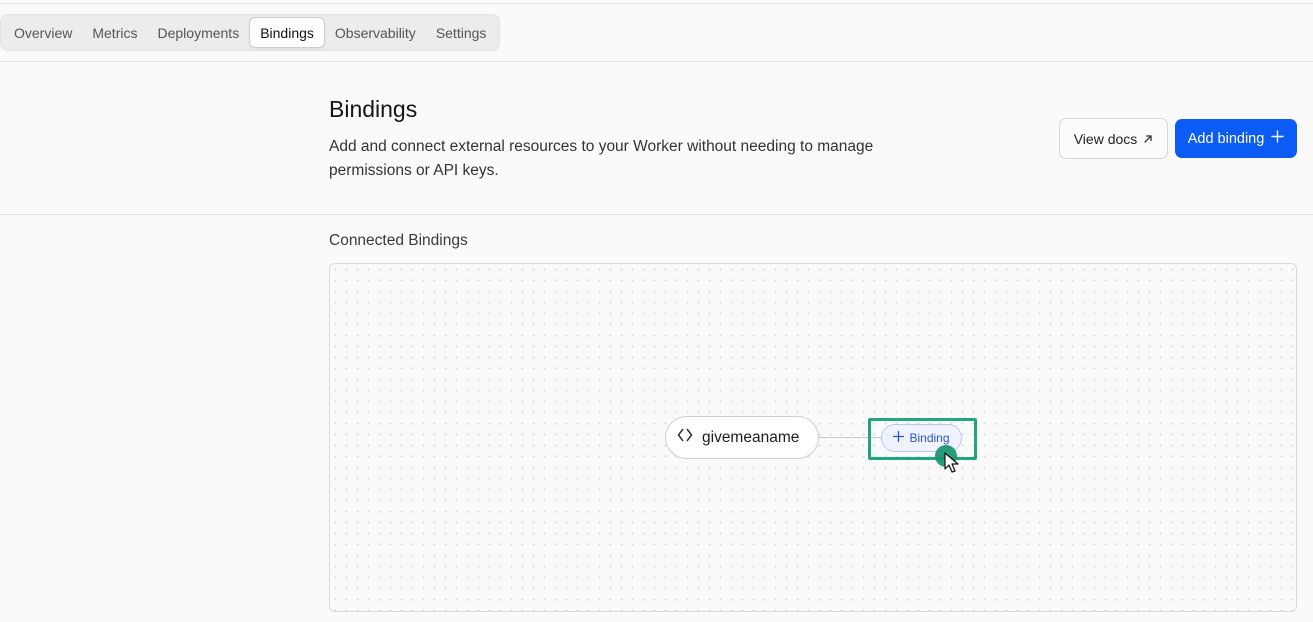  I want to click on add-binding-pill-label: Binding, so click(929, 438).